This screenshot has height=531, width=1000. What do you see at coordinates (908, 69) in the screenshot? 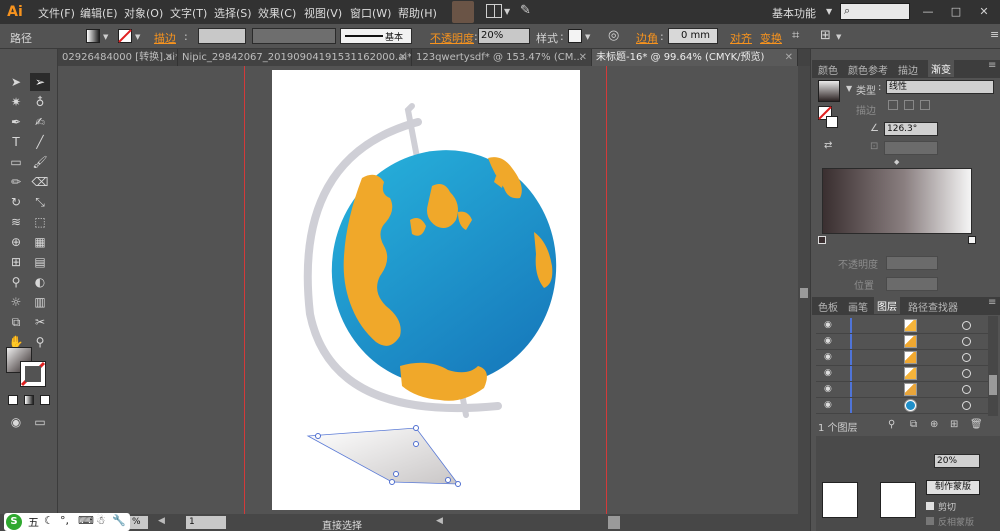
I see `tab-stroke: 描边` at bounding box center [908, 69].